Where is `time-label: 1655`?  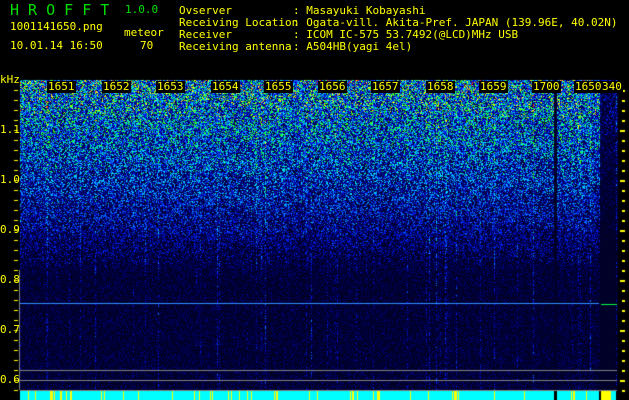
time-label: 1655 is located at coordinates (278, 86).